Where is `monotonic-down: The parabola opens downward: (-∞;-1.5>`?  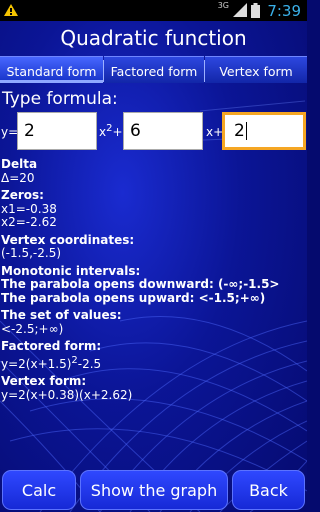 monotonic-down: The parabola opens downward: (-∞;-1.5> is located at coordinates (140, 284).